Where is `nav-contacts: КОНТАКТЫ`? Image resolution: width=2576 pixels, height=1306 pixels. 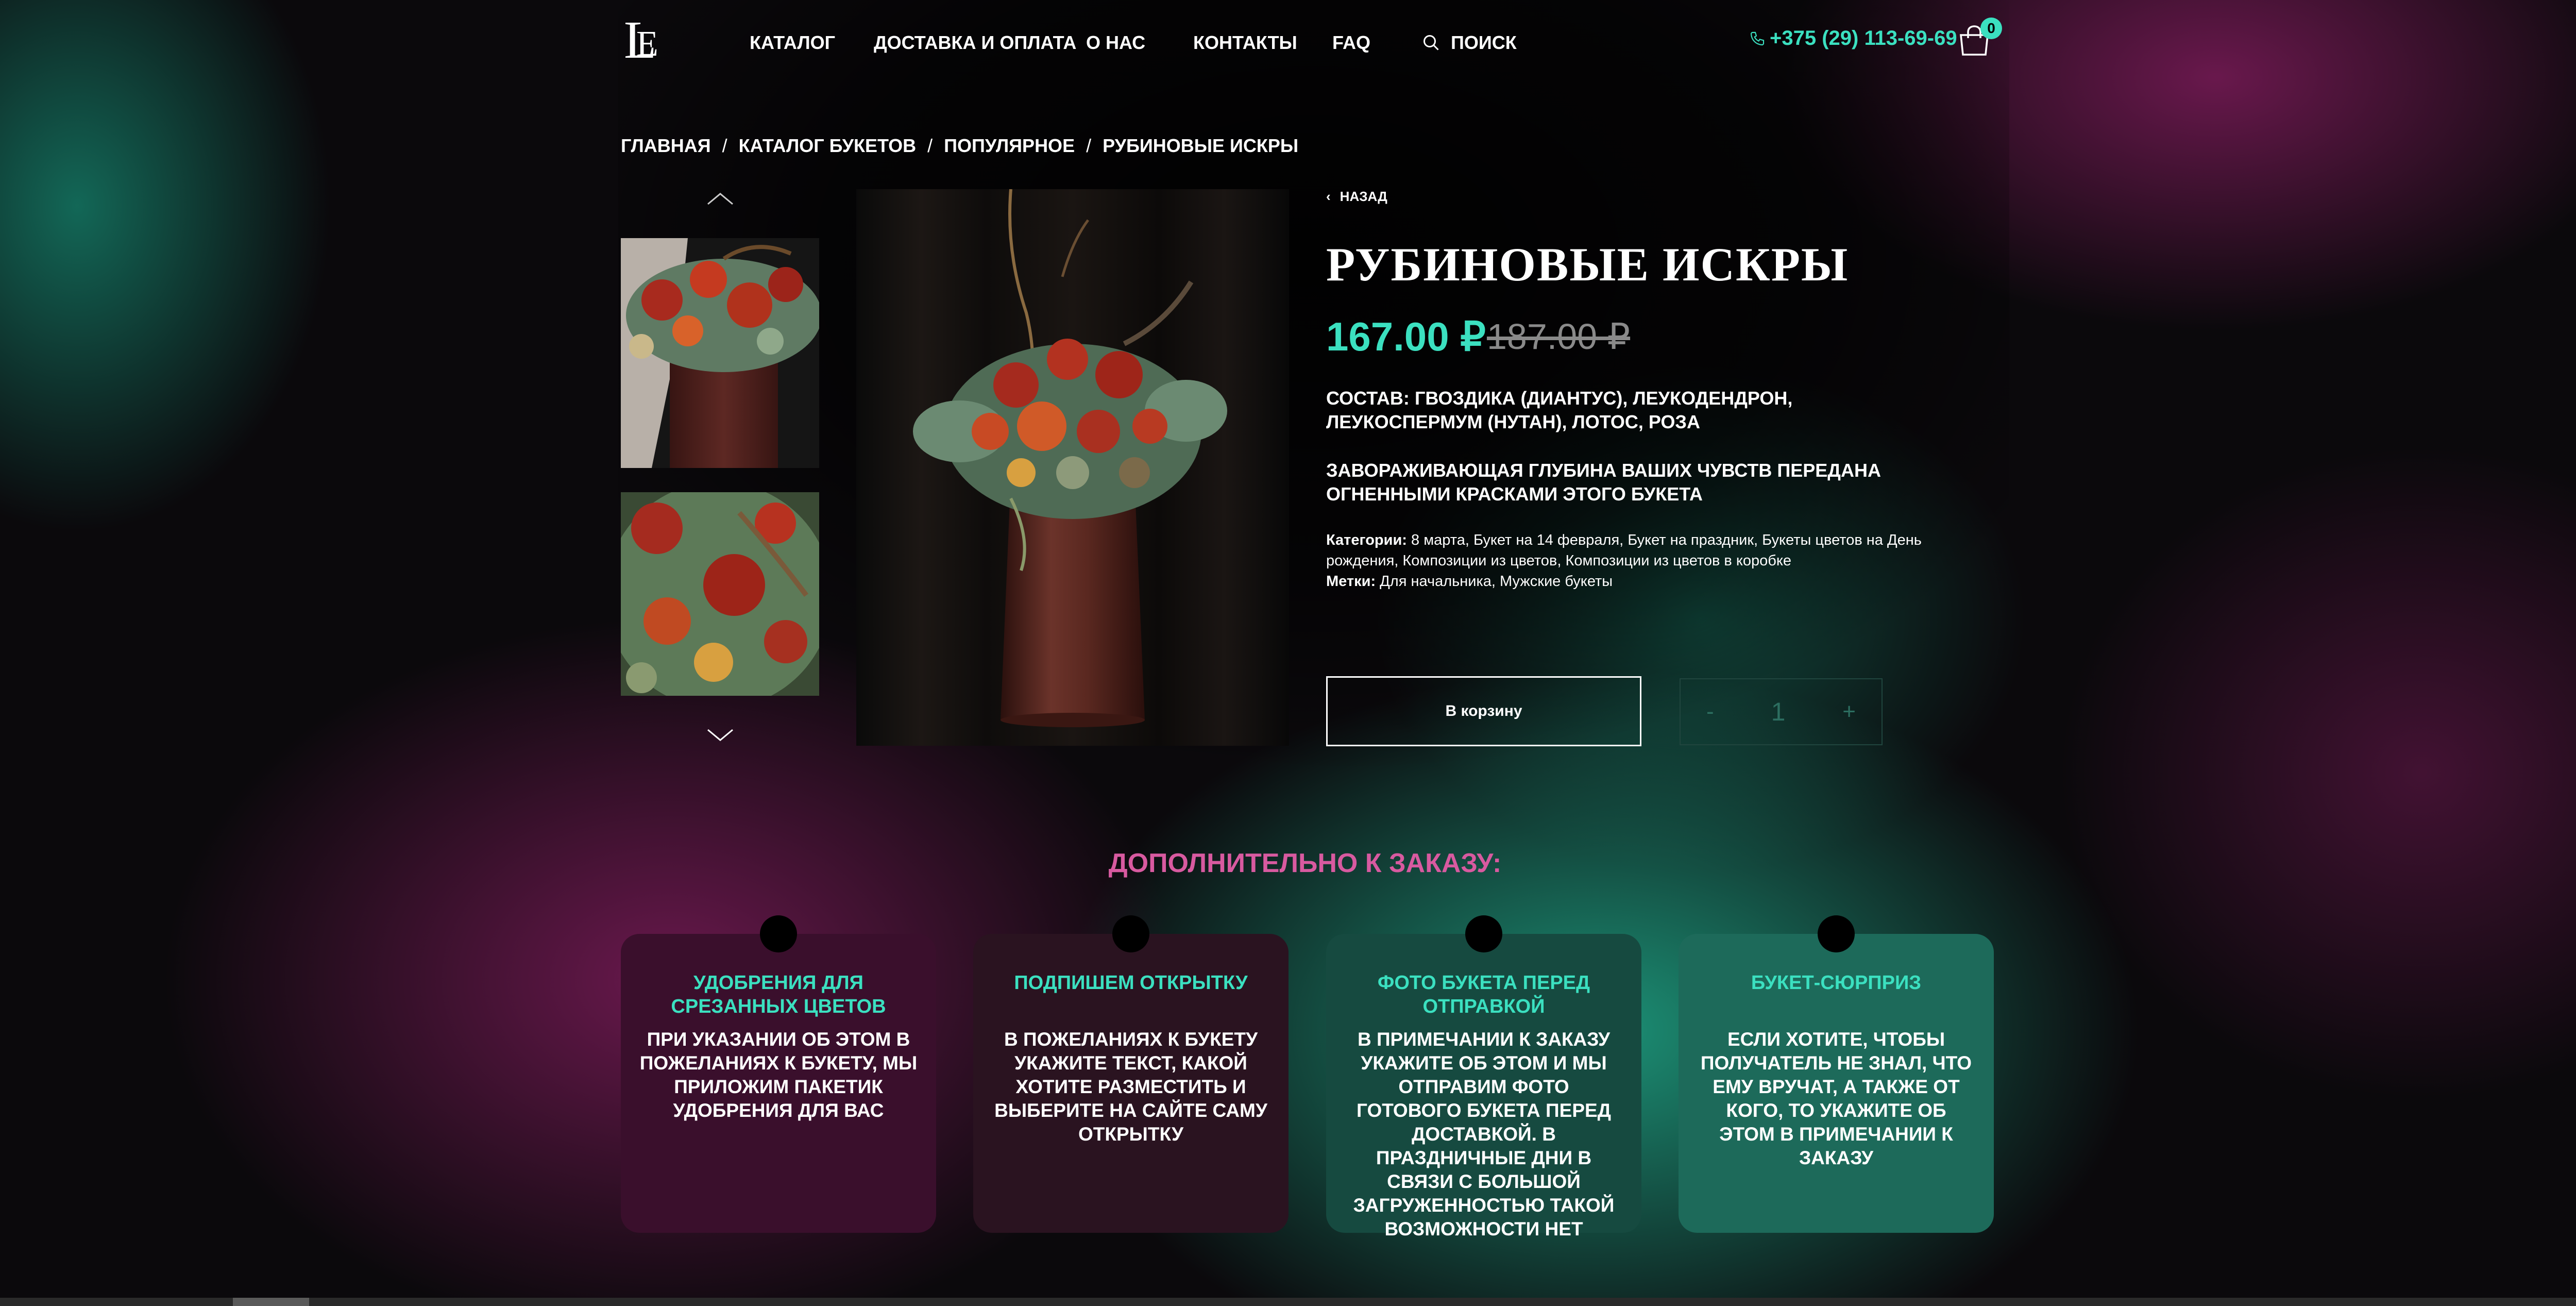
nav-contacts: КОНТАКТЫ is located at coordinates (1245, 43).